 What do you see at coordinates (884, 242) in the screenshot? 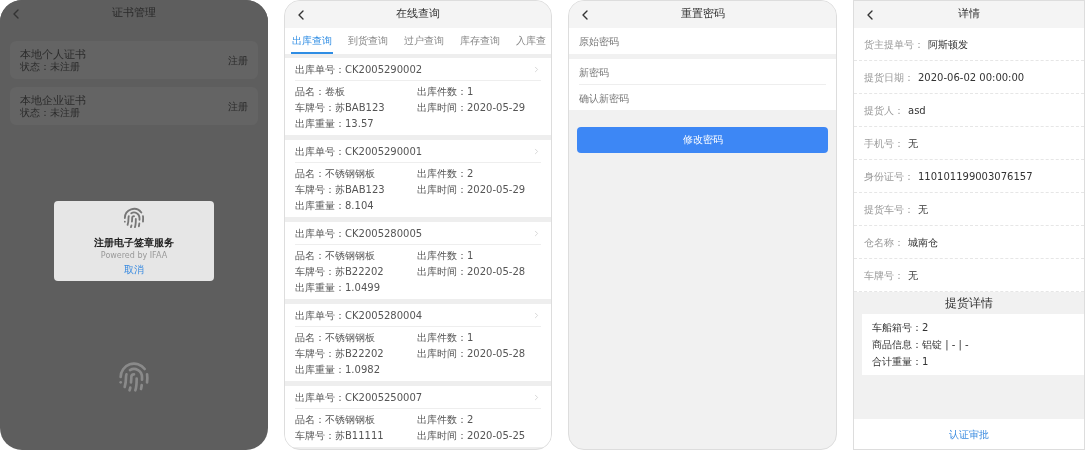
I see `field-label: 仓名称：` at bounding box center [884, 242].